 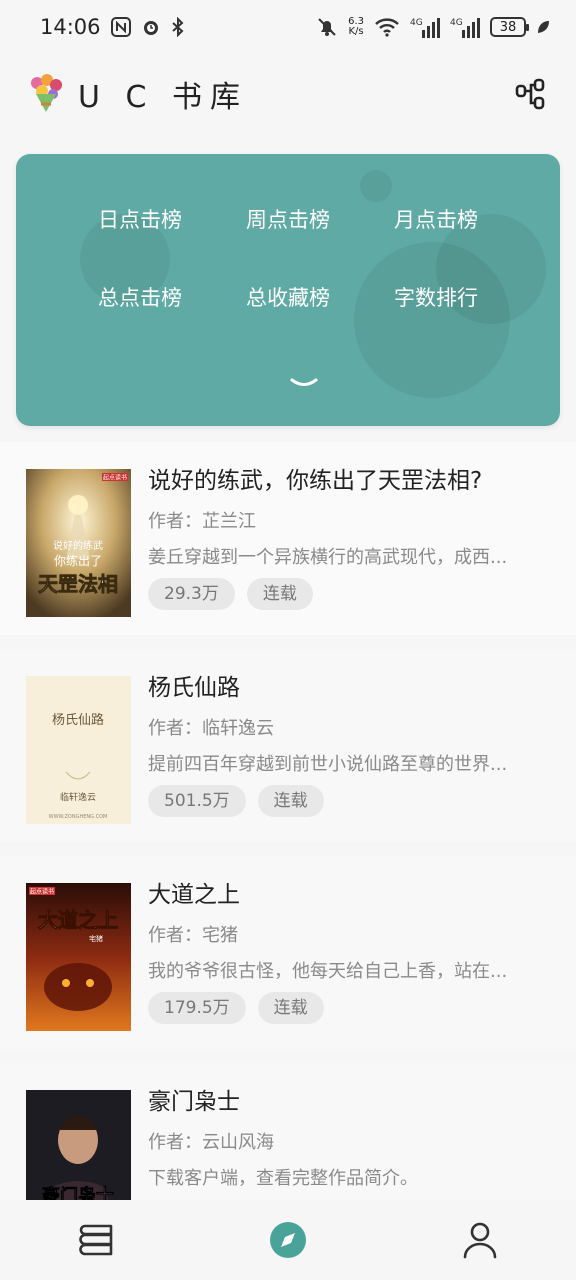 I want to click on book-author: 作者：宅猪, so click(x=193, y=935).